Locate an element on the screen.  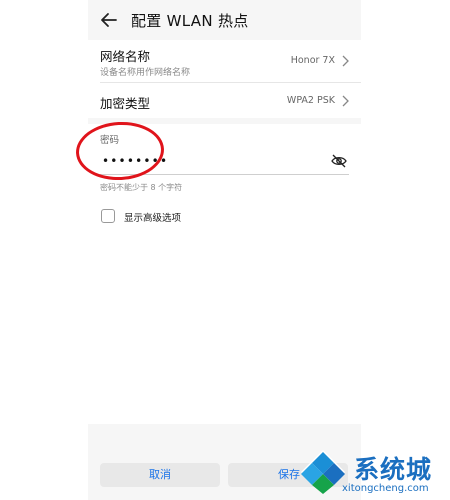
advanced-options-checkbox is located at coordinates (108, 216).